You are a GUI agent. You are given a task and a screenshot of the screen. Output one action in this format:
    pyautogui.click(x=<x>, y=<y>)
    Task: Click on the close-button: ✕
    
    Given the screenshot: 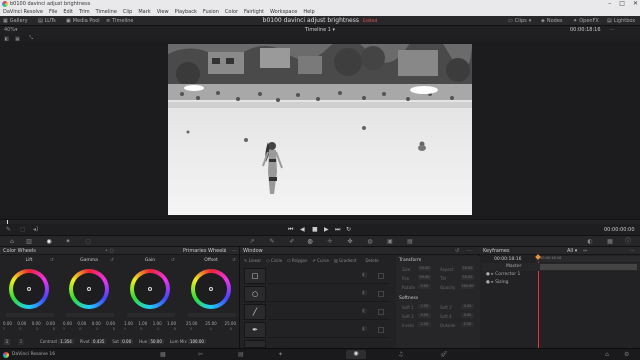 What is the action you would take?
    pyautogui.click(x=635, y=4)
    